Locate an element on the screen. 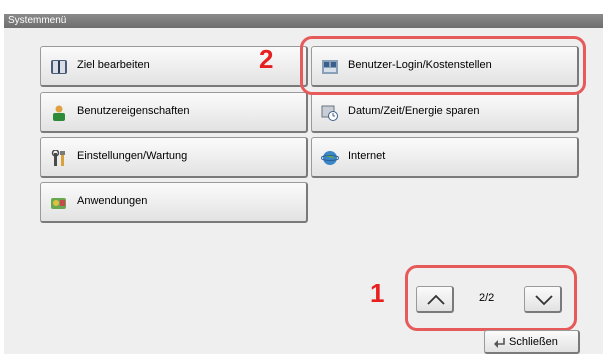 This screenshot has height=354, width=605. close-button: Schließen is located at coordinates (532, 342).